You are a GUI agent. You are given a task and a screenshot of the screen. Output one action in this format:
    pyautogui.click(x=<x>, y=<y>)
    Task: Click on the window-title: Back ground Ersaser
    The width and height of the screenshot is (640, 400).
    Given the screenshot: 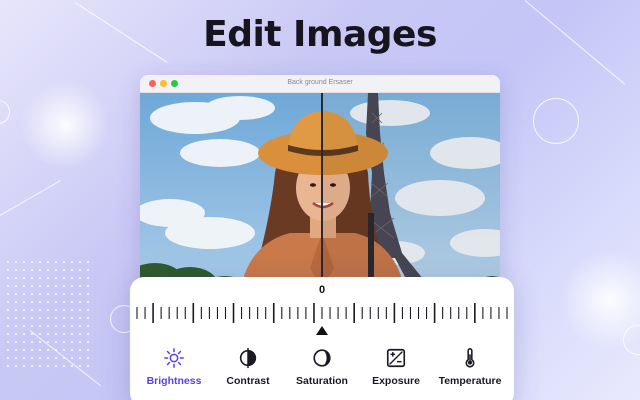 What is the action you would take?
    pyautogui.click(x=320, y=82)
    